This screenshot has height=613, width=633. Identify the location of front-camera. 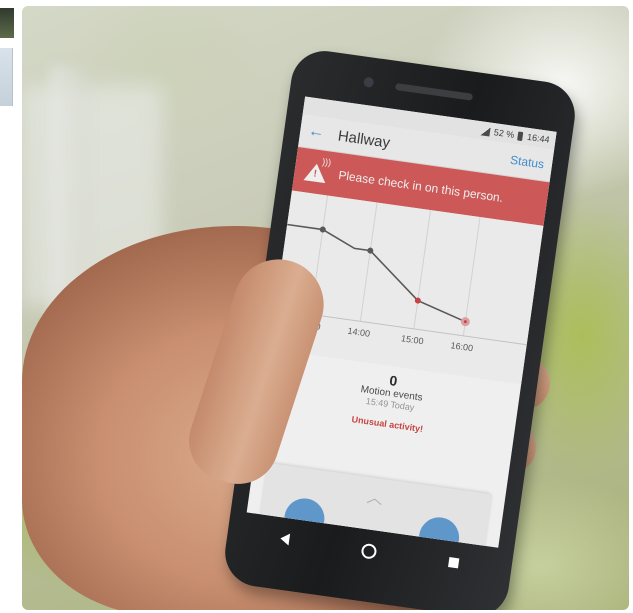
(369, 82).